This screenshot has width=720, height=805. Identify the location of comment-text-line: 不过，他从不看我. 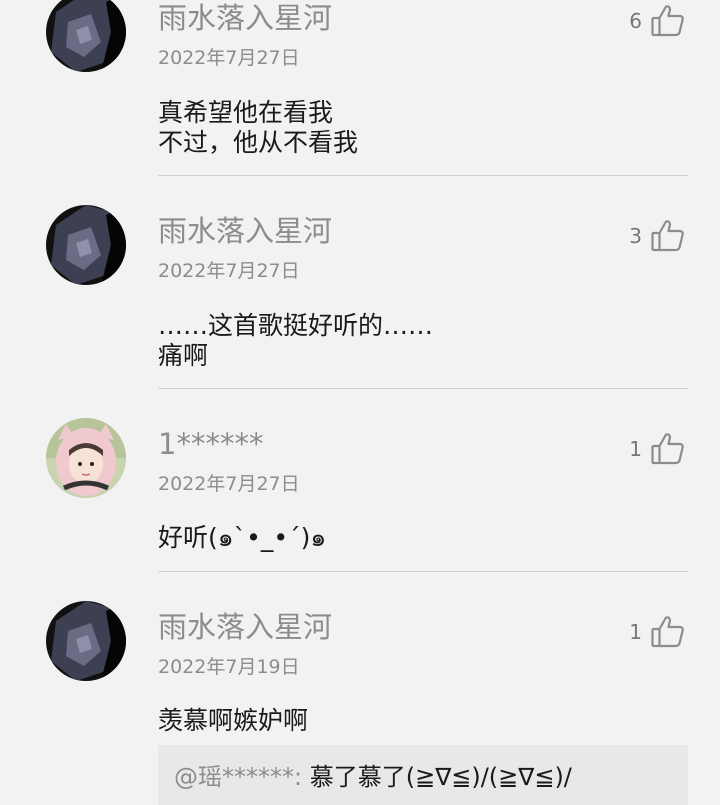
(258, 142).